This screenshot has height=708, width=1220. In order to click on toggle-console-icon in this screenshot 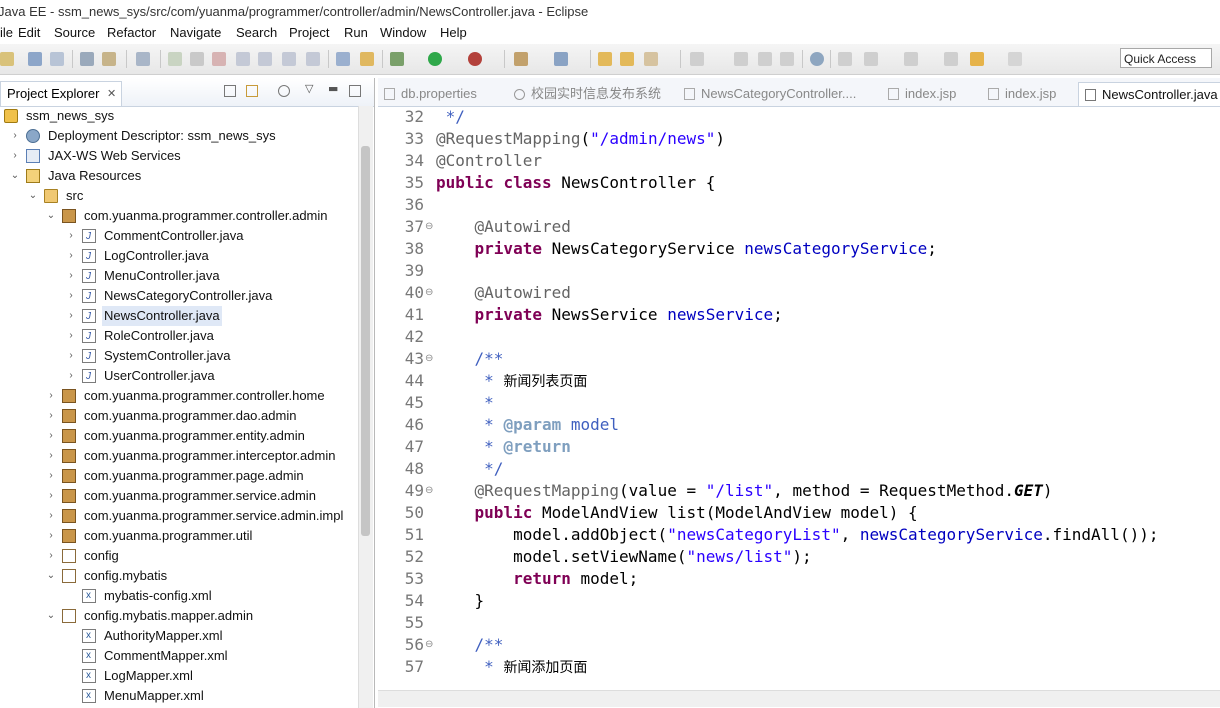, I will do `click(343, 59)`.